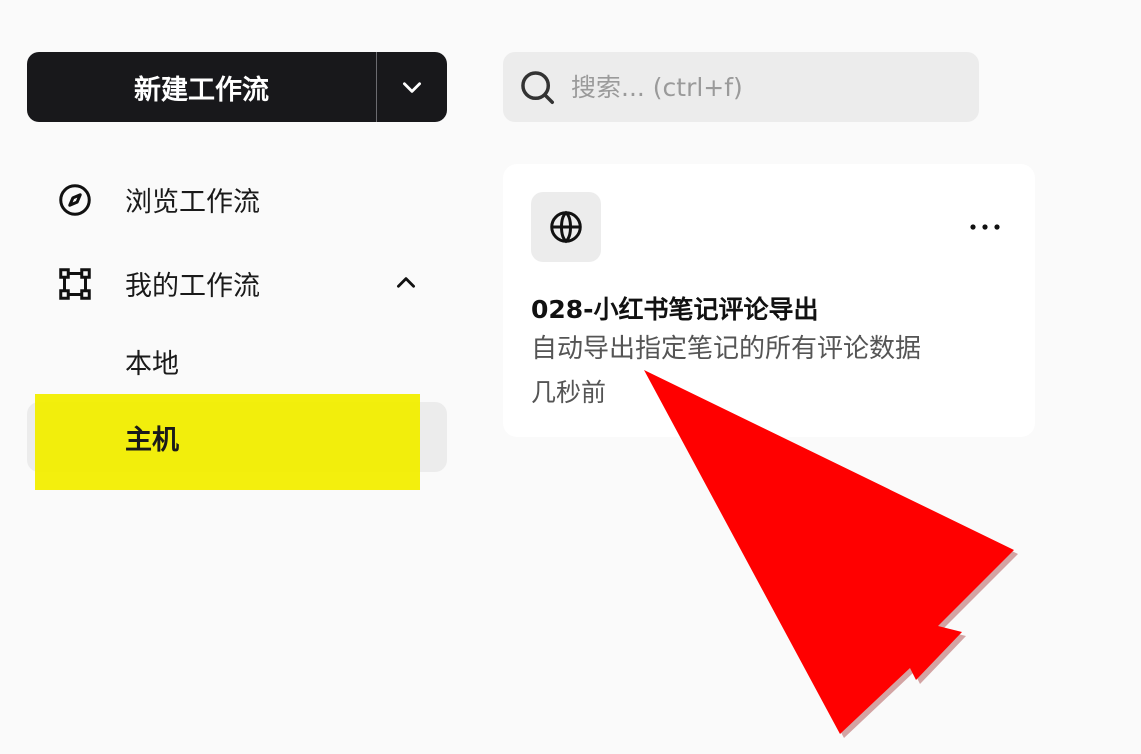 Image resolution: width=1141 pixels, height=754 pixels. What do you see at coordinates (75, 284) in the screenshot?
I see `workflow-icon` at bounding box center [75, 284].